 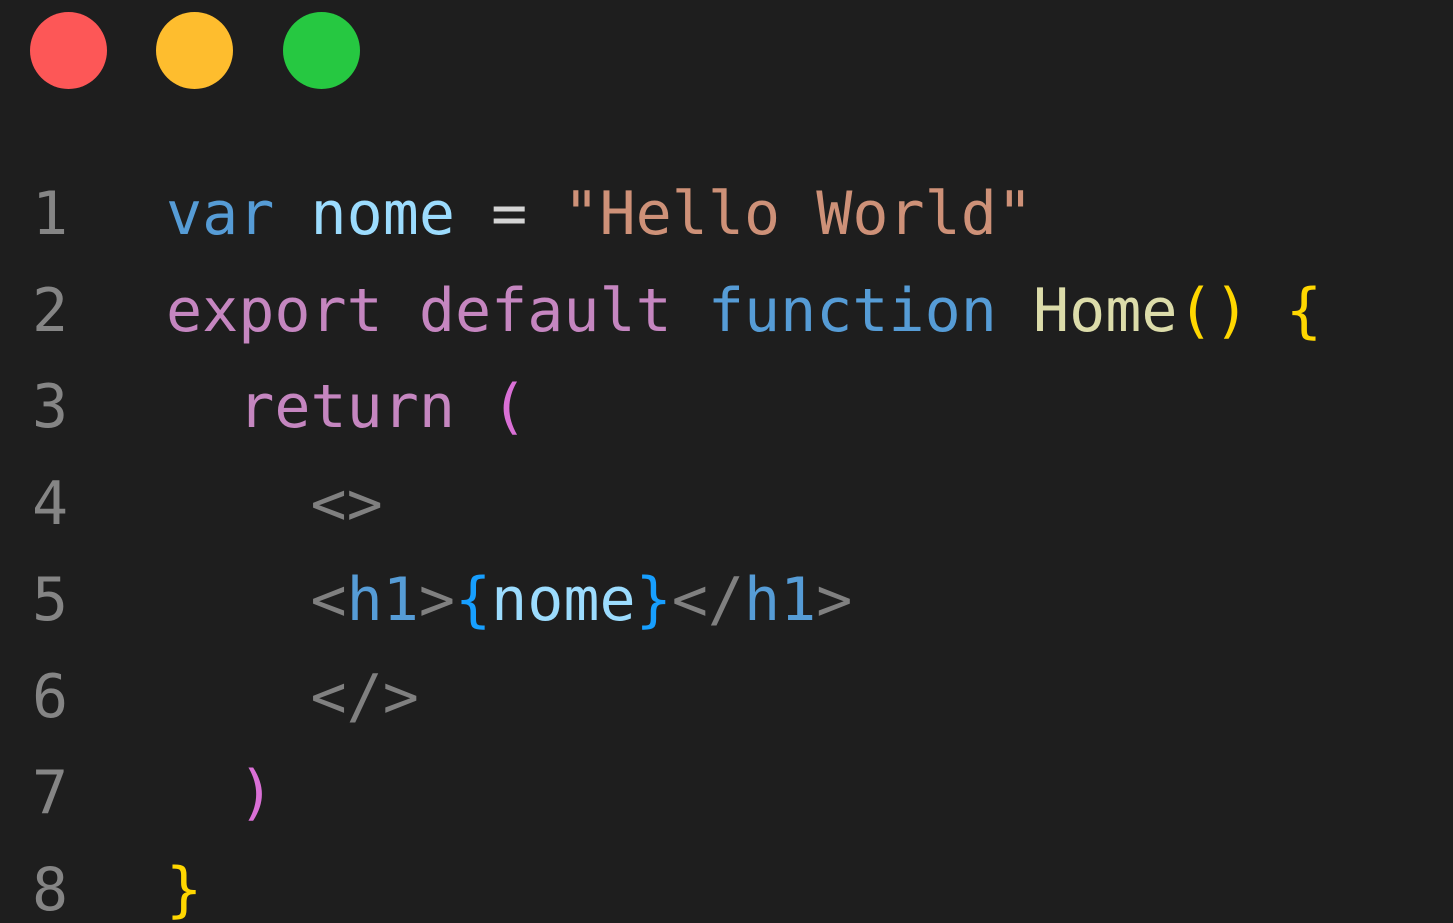 I want to click on minimize-button, so click(x=194, y=50).